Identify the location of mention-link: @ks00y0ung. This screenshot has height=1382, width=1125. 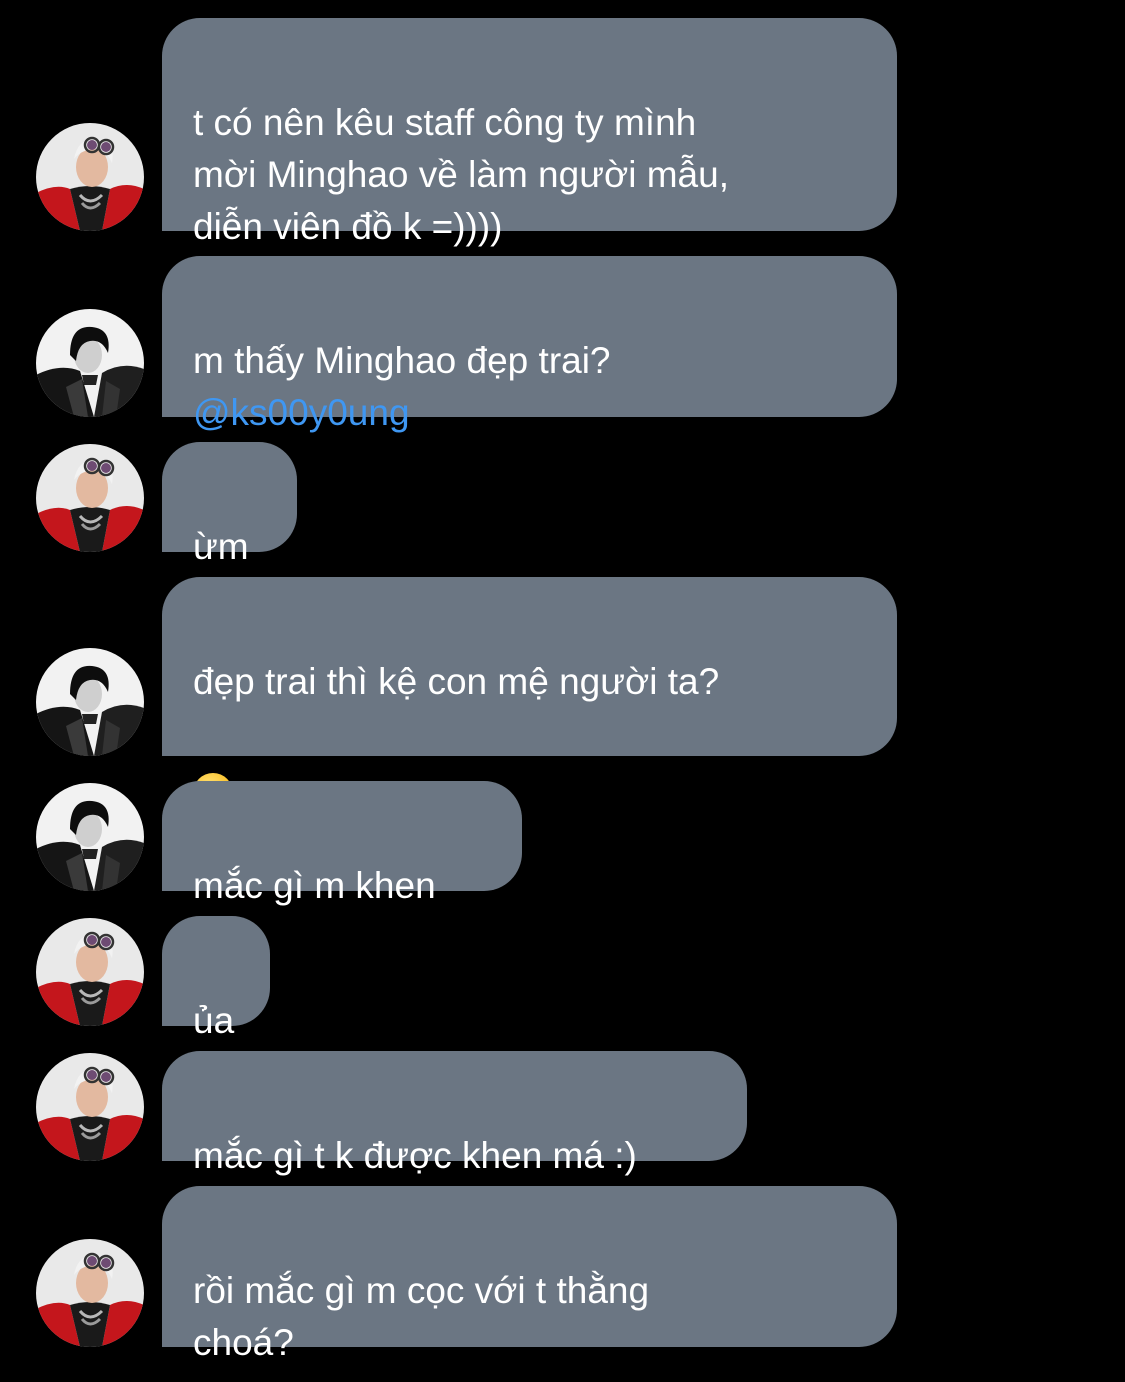
(529, 413).